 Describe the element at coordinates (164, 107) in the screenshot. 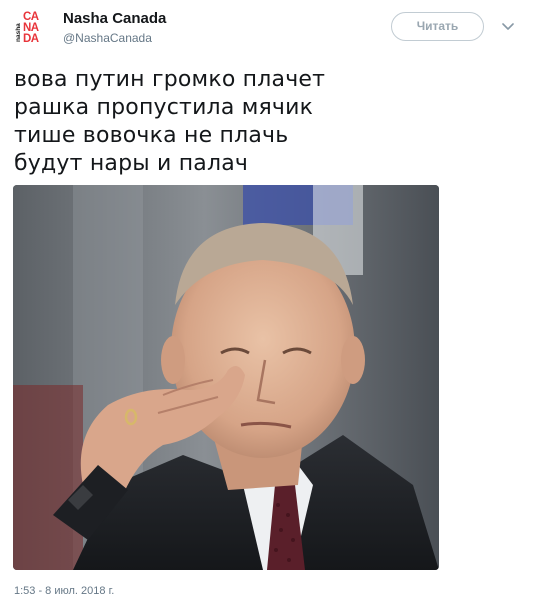

I see `tweet-text-line: рашка пропустила мячик` at that location.